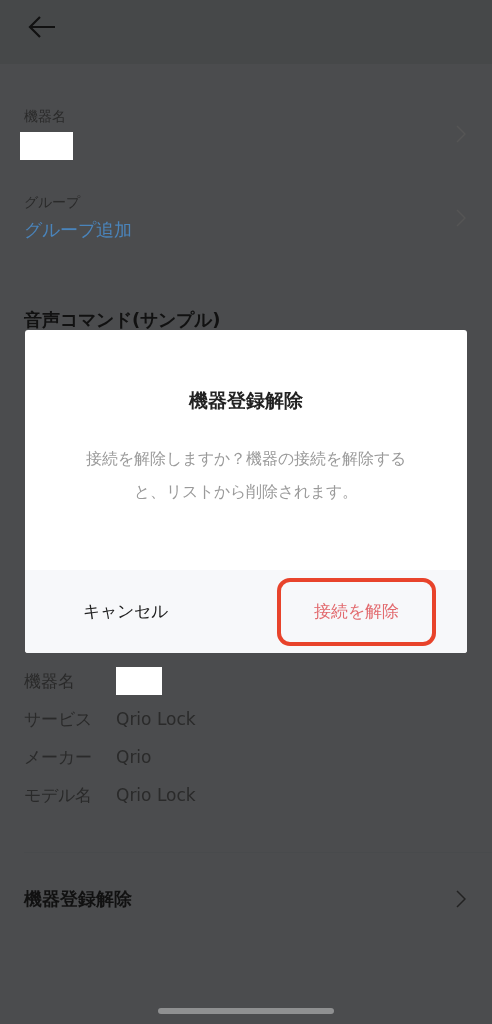 The image size is (492, 1024). What do you see at coordinates (246, 400) in the screenshot?
I see `dialog-title: 機器登録解除` at bounding box center [246, 400].